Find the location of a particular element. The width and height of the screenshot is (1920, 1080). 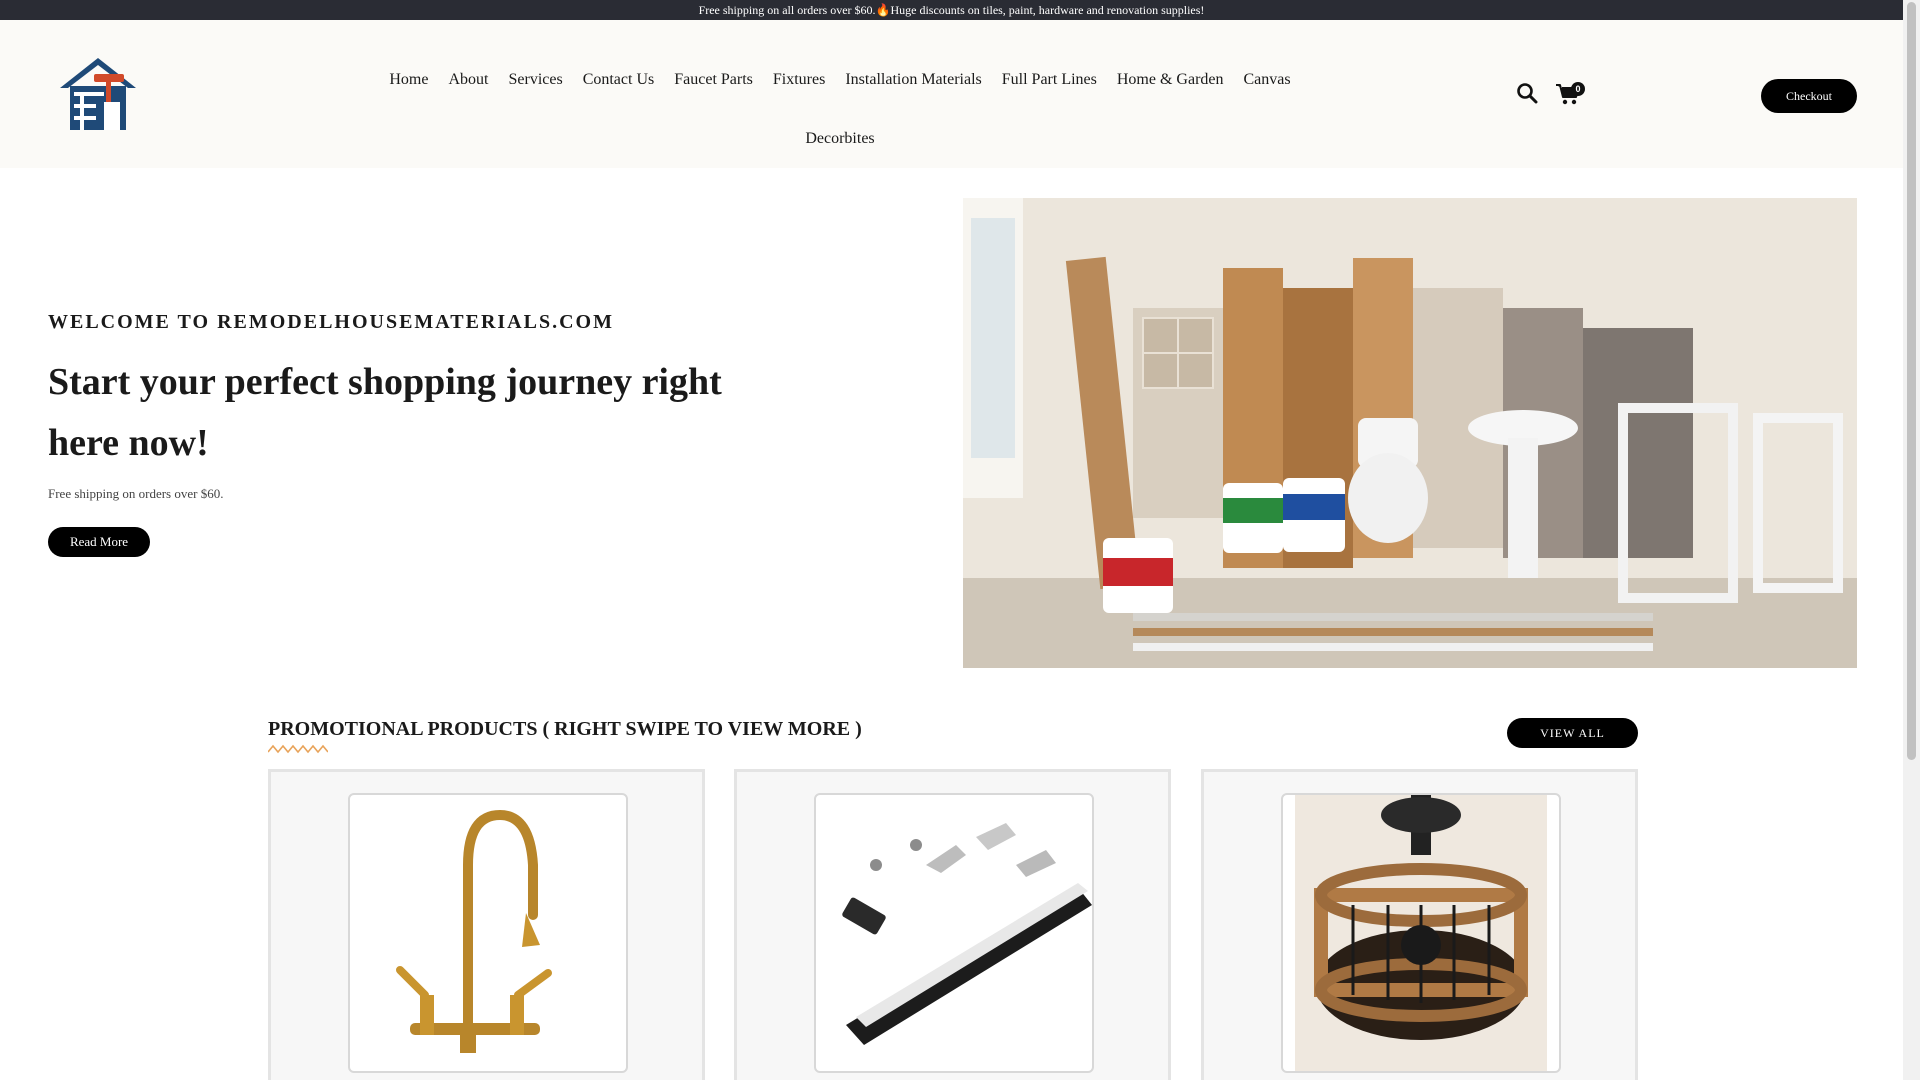

hero-subtitle: Free shipping on orders over $60. is located at coordinates (136, 493).